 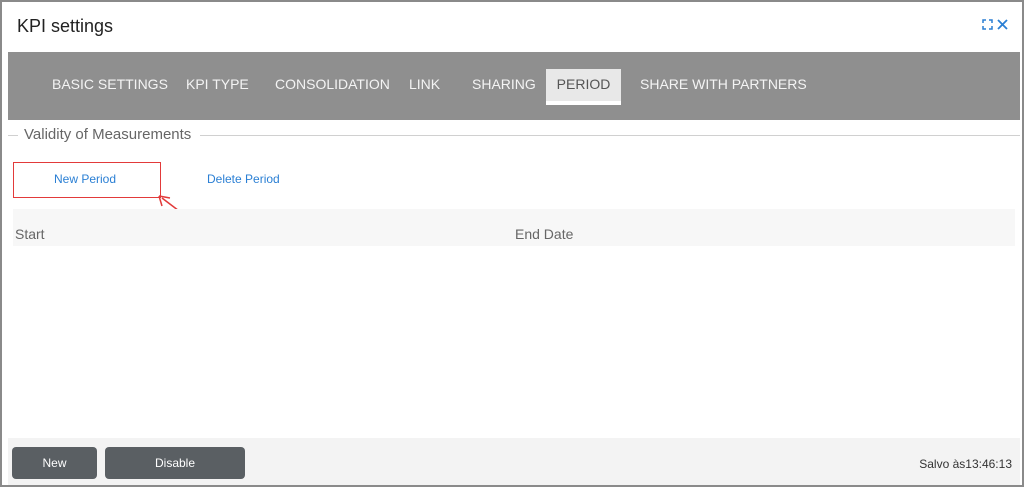 What do you see at coordinates (1002, 24) in the screenshot?
I see `close-icon` at bounding box center [1002, 24].